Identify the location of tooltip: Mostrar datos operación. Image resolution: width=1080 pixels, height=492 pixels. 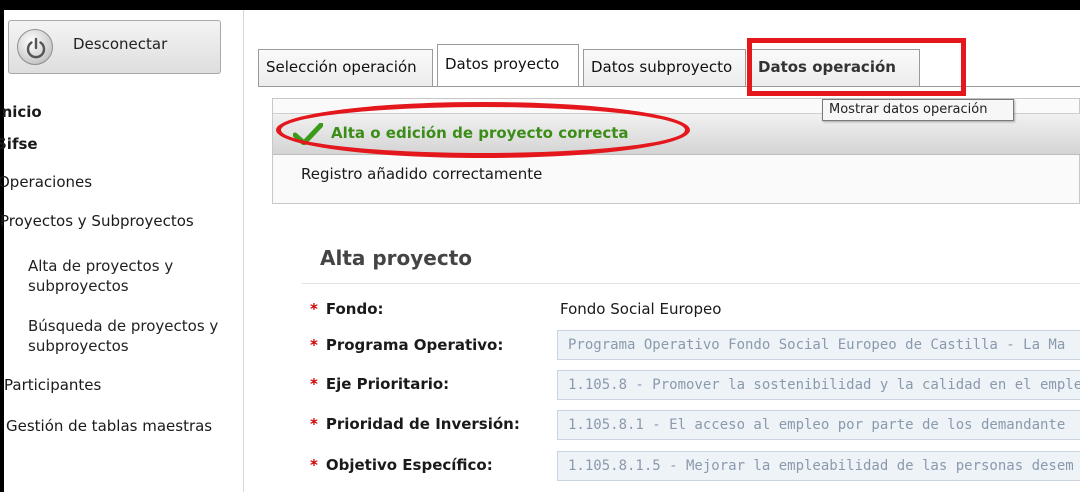
(918, 110).